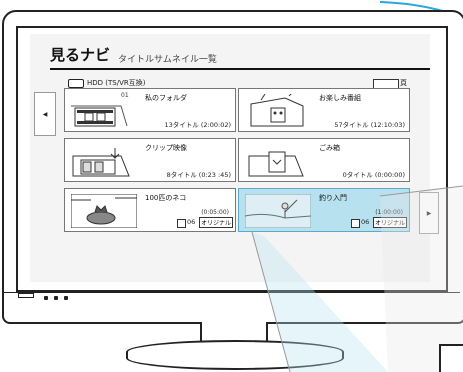 The width and height of the screenshot is (463, 372). I want to click on source-label: HDD (TS/VR互換), so click(106, 83).